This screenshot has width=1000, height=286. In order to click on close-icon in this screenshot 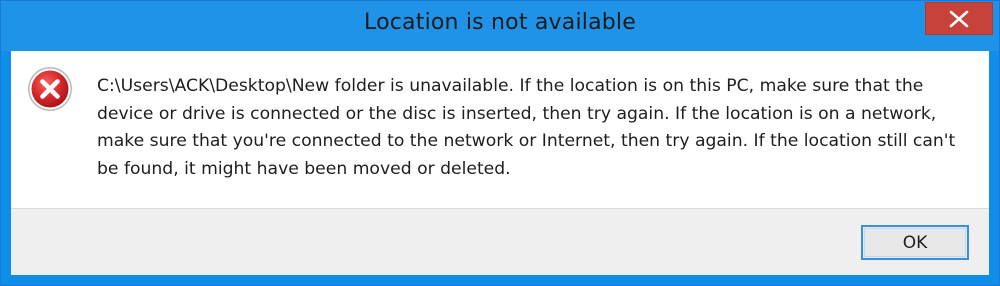, I will do `click(959, 19)`.